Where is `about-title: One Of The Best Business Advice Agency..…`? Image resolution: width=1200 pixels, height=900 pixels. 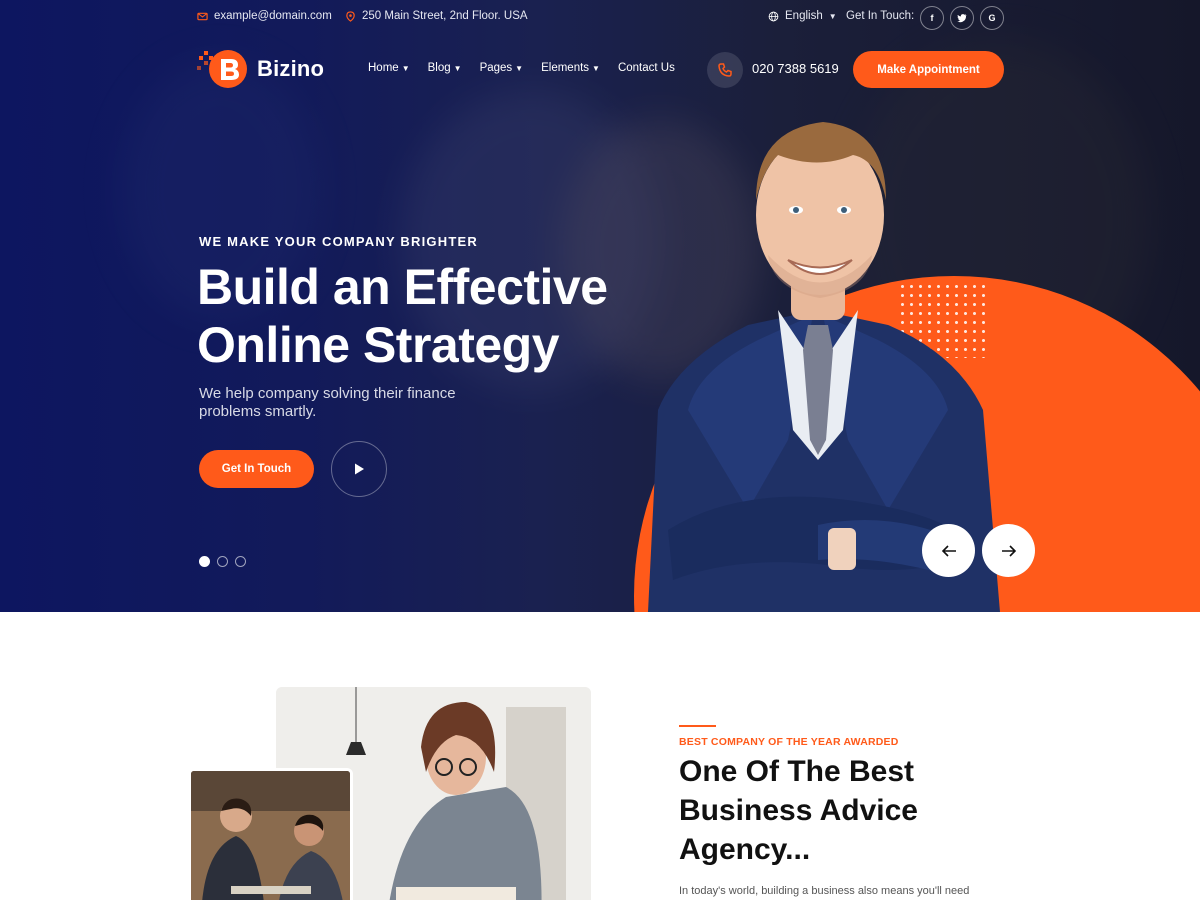 about-title: One Of The Best Business Advice Agency..… is located at coordinates (798, 810).